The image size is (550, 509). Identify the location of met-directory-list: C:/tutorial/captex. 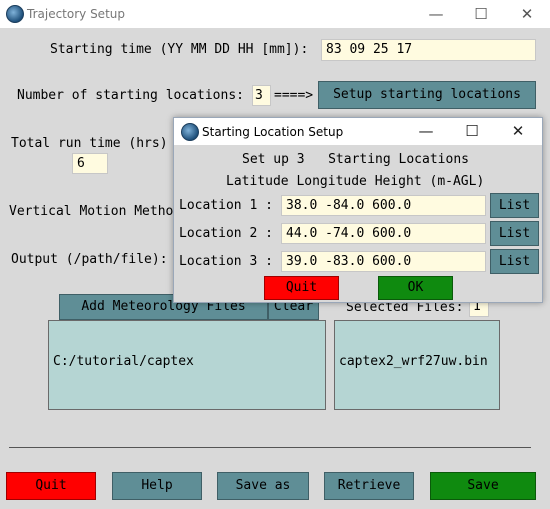
(187, 365).